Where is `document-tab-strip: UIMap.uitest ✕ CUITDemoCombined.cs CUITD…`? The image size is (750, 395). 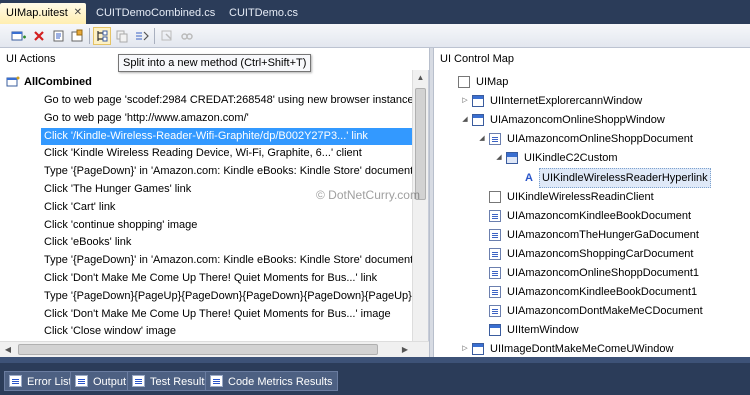 document-tab-strip: UIMap.uitest ✕ CUITDemoCombined.cs CUITD… is located at coordinates (375, 12).